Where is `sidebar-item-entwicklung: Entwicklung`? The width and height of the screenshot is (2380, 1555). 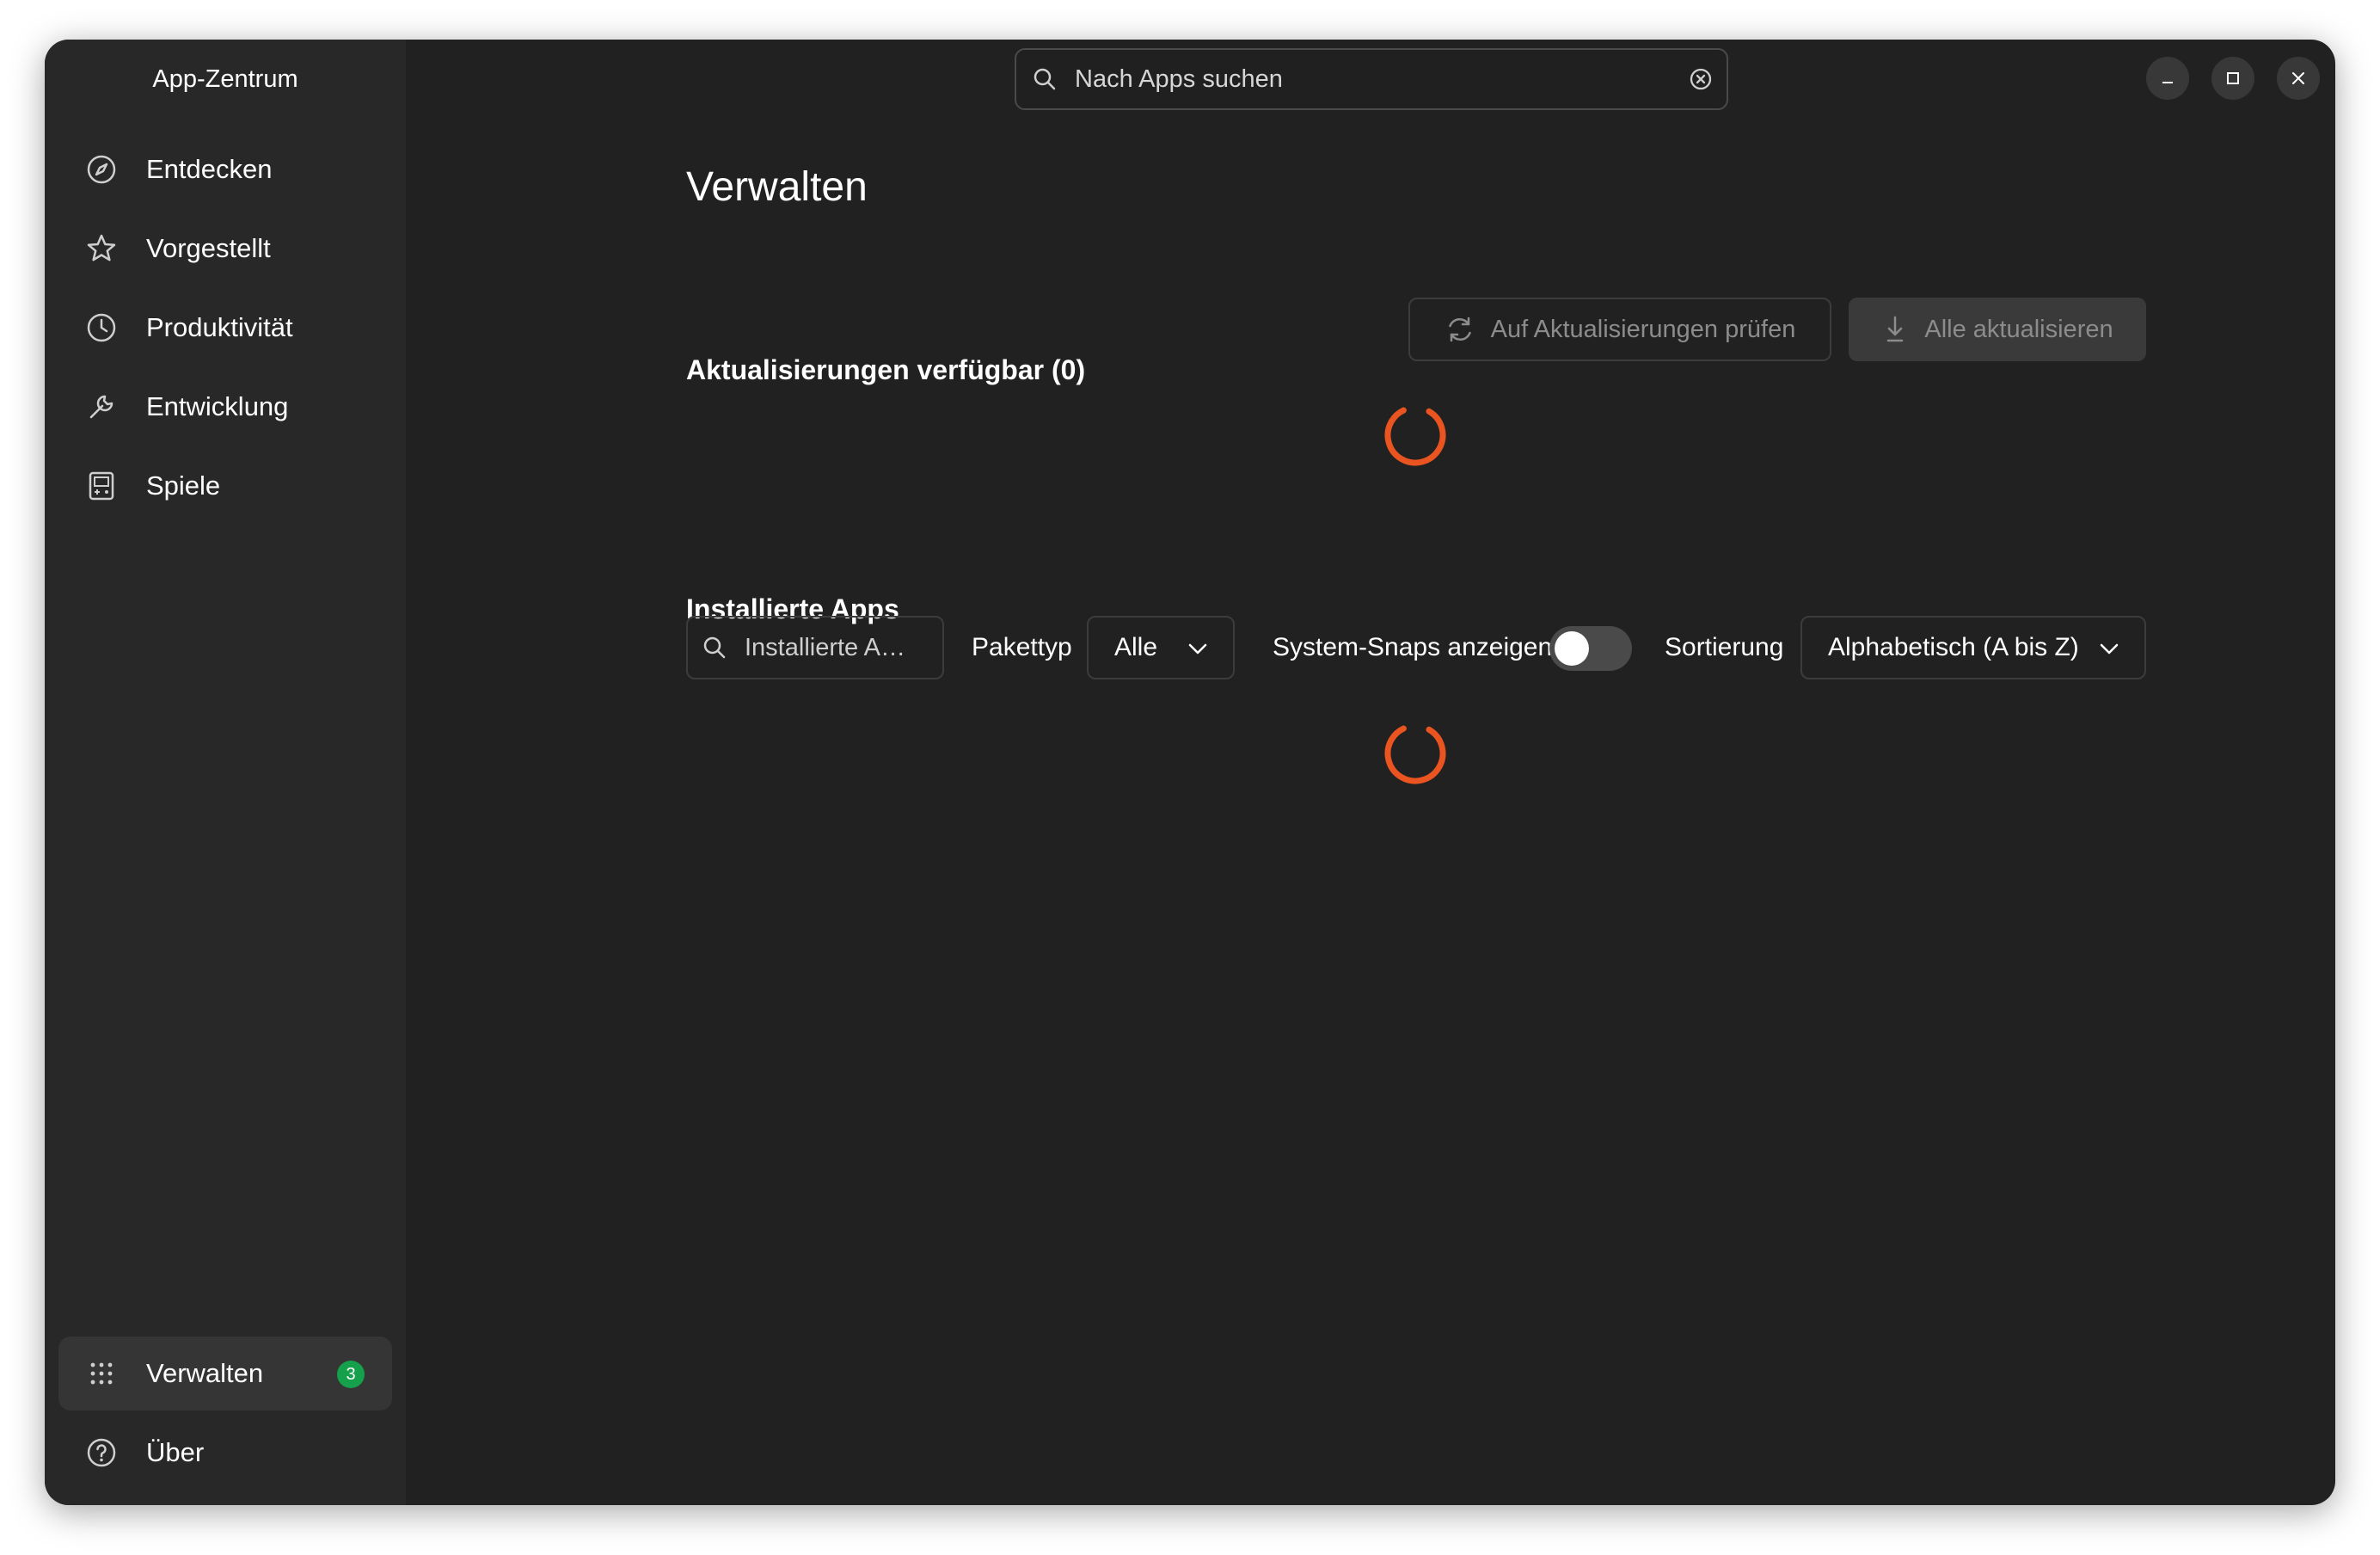
sidebar-item-entwicklung: Entwicklung is located at coordinates (225, 407).